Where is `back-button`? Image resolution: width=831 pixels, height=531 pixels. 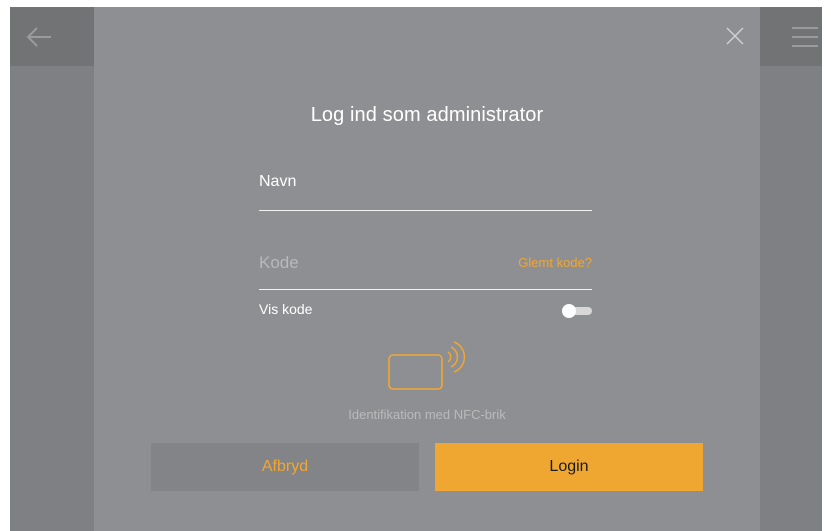 back-button is located at coordinates (39, 37).